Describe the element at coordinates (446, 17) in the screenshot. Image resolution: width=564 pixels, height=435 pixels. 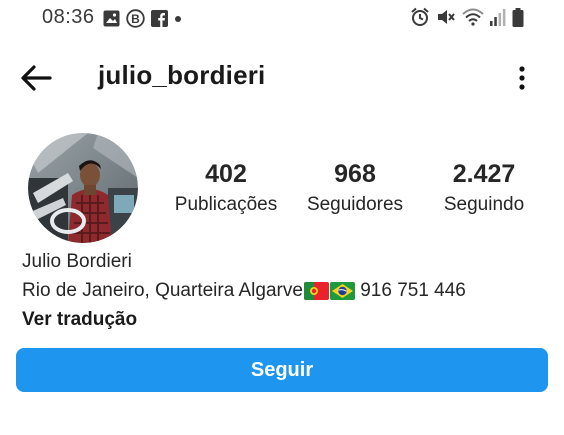
I see `mute-icon` at that location.